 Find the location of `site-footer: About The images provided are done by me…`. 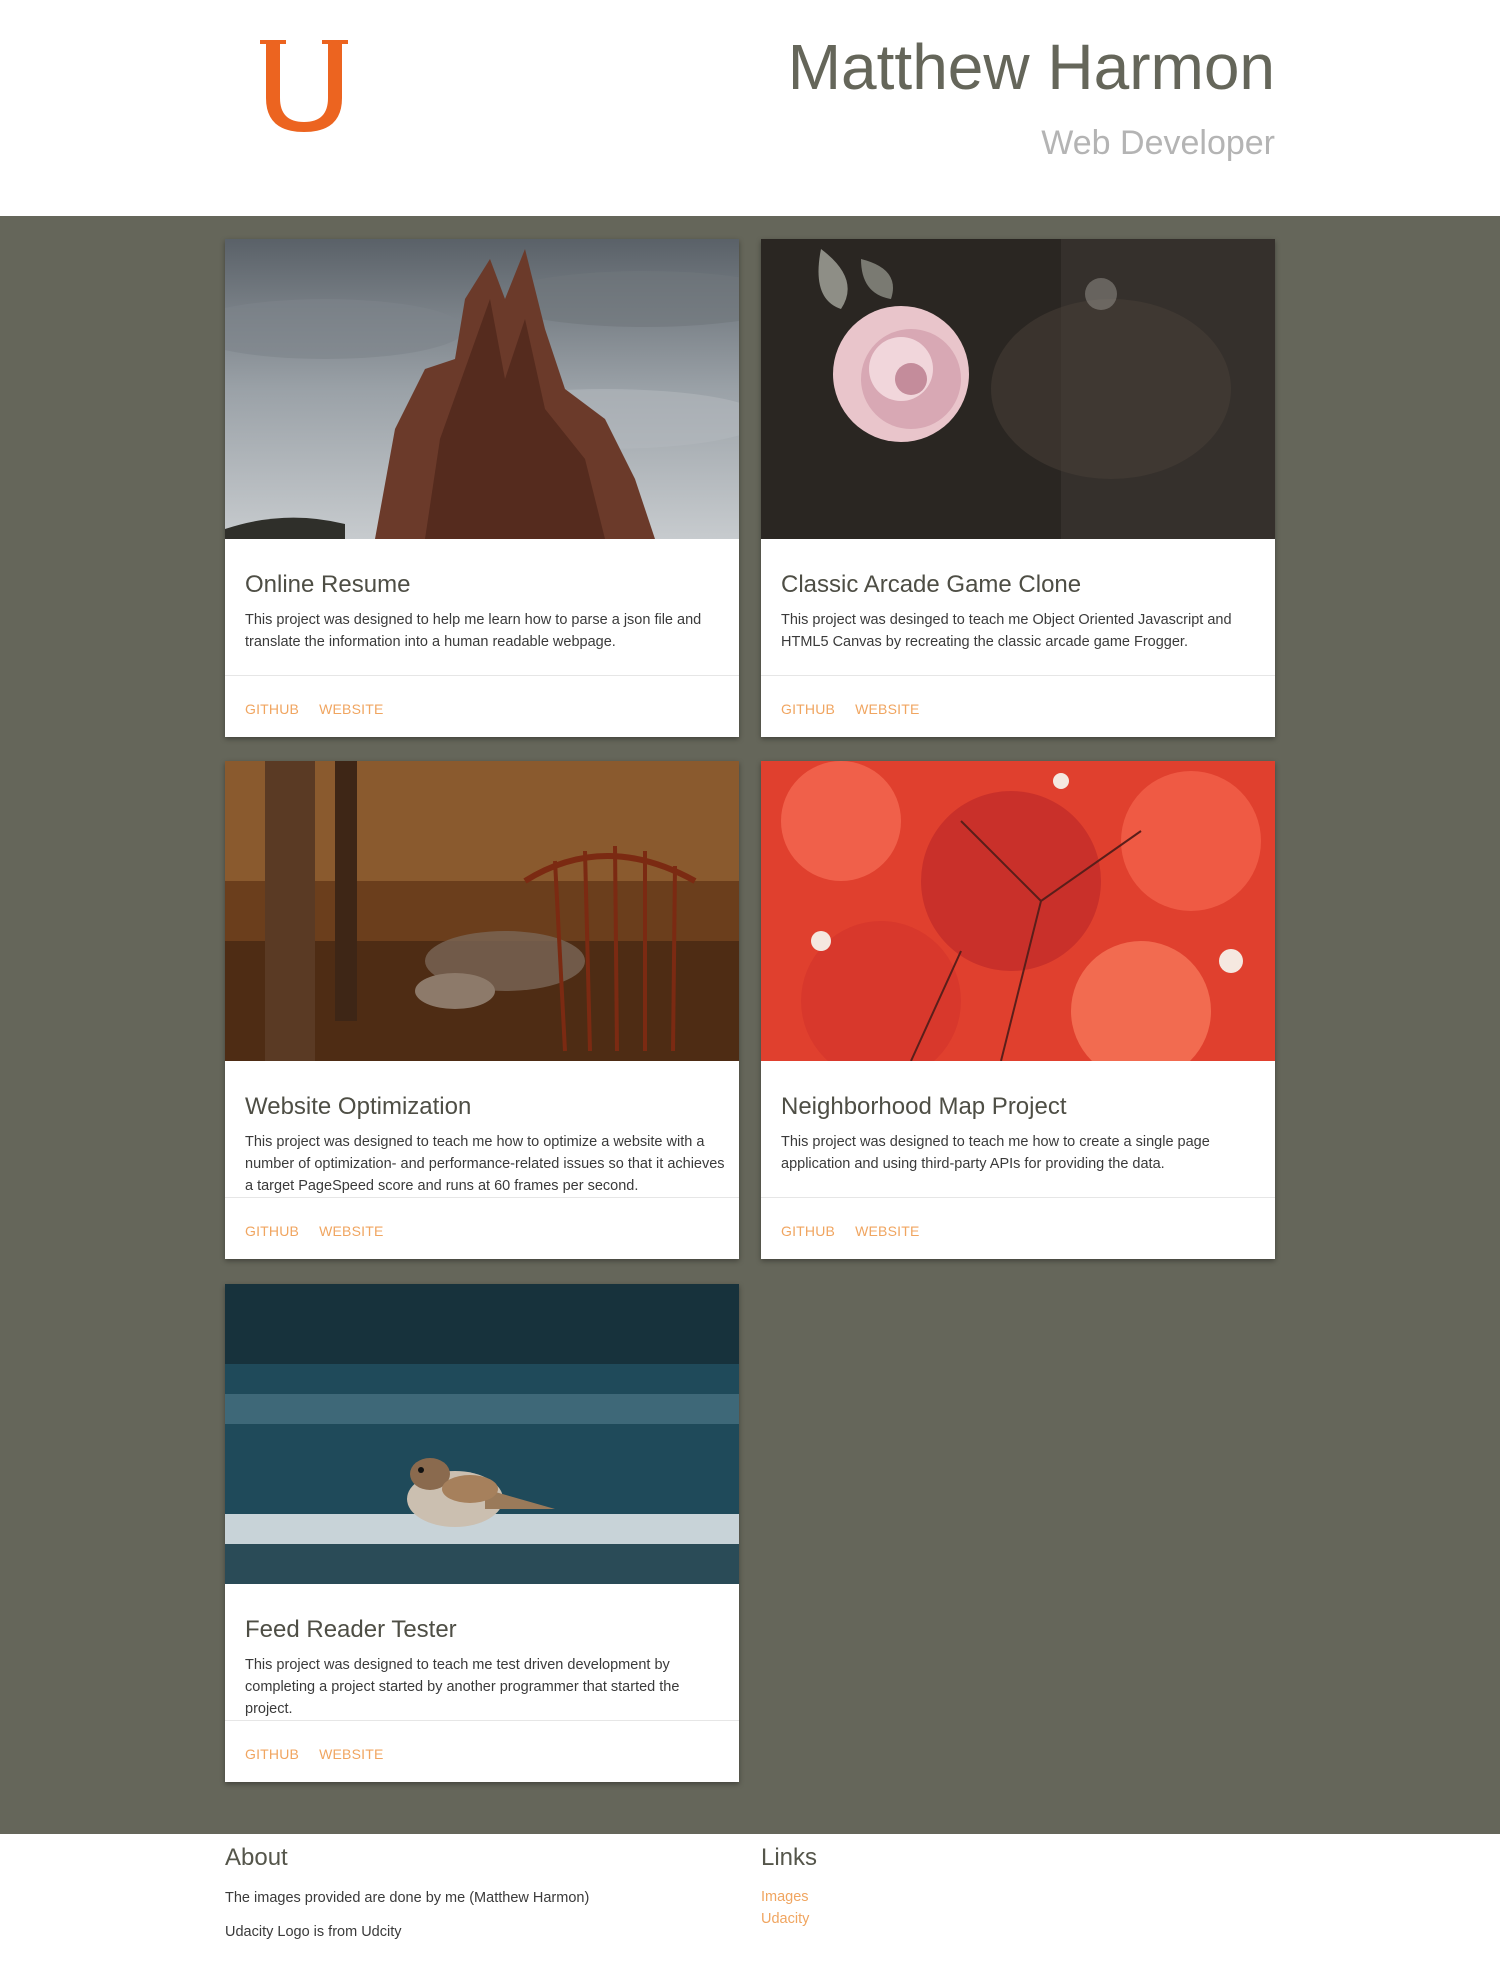

site-footer: About The images provided are done by me… is located at coordinates (750, 1908).